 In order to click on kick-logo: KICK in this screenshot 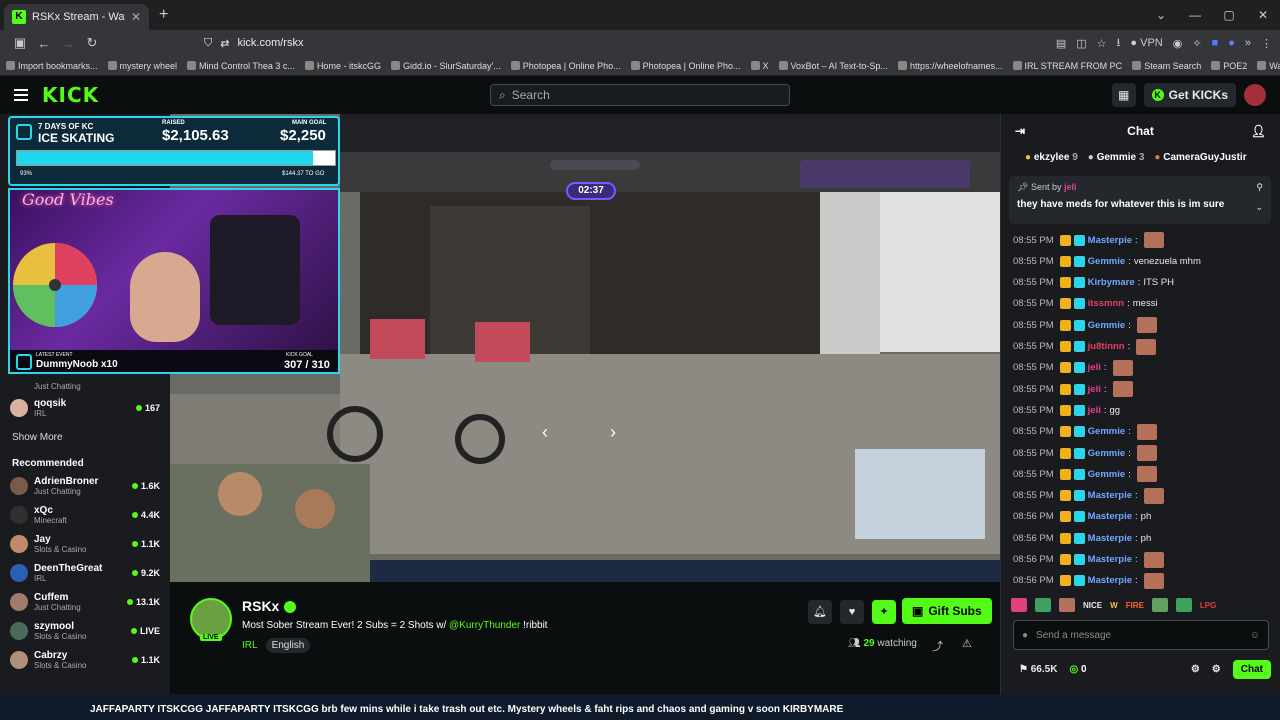, I will do `click(70, 95)`.